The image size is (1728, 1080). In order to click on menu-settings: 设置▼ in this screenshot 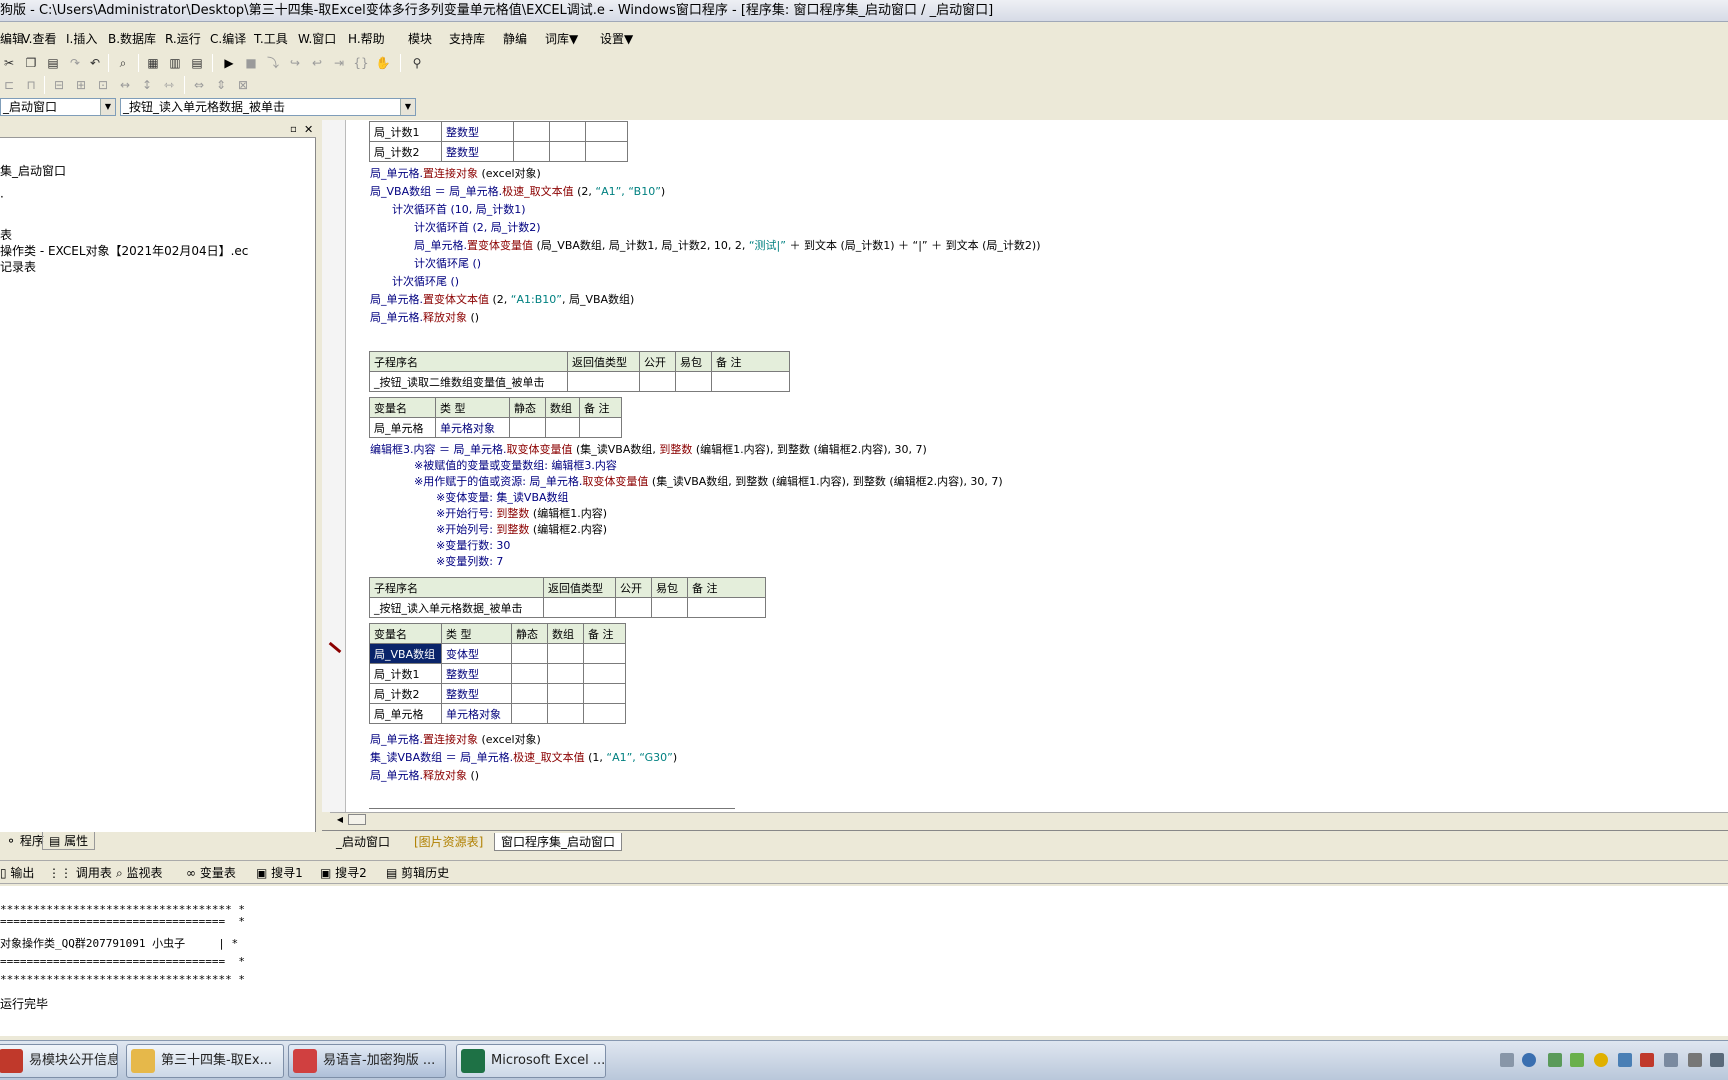, I will do `click(616, 38)`.